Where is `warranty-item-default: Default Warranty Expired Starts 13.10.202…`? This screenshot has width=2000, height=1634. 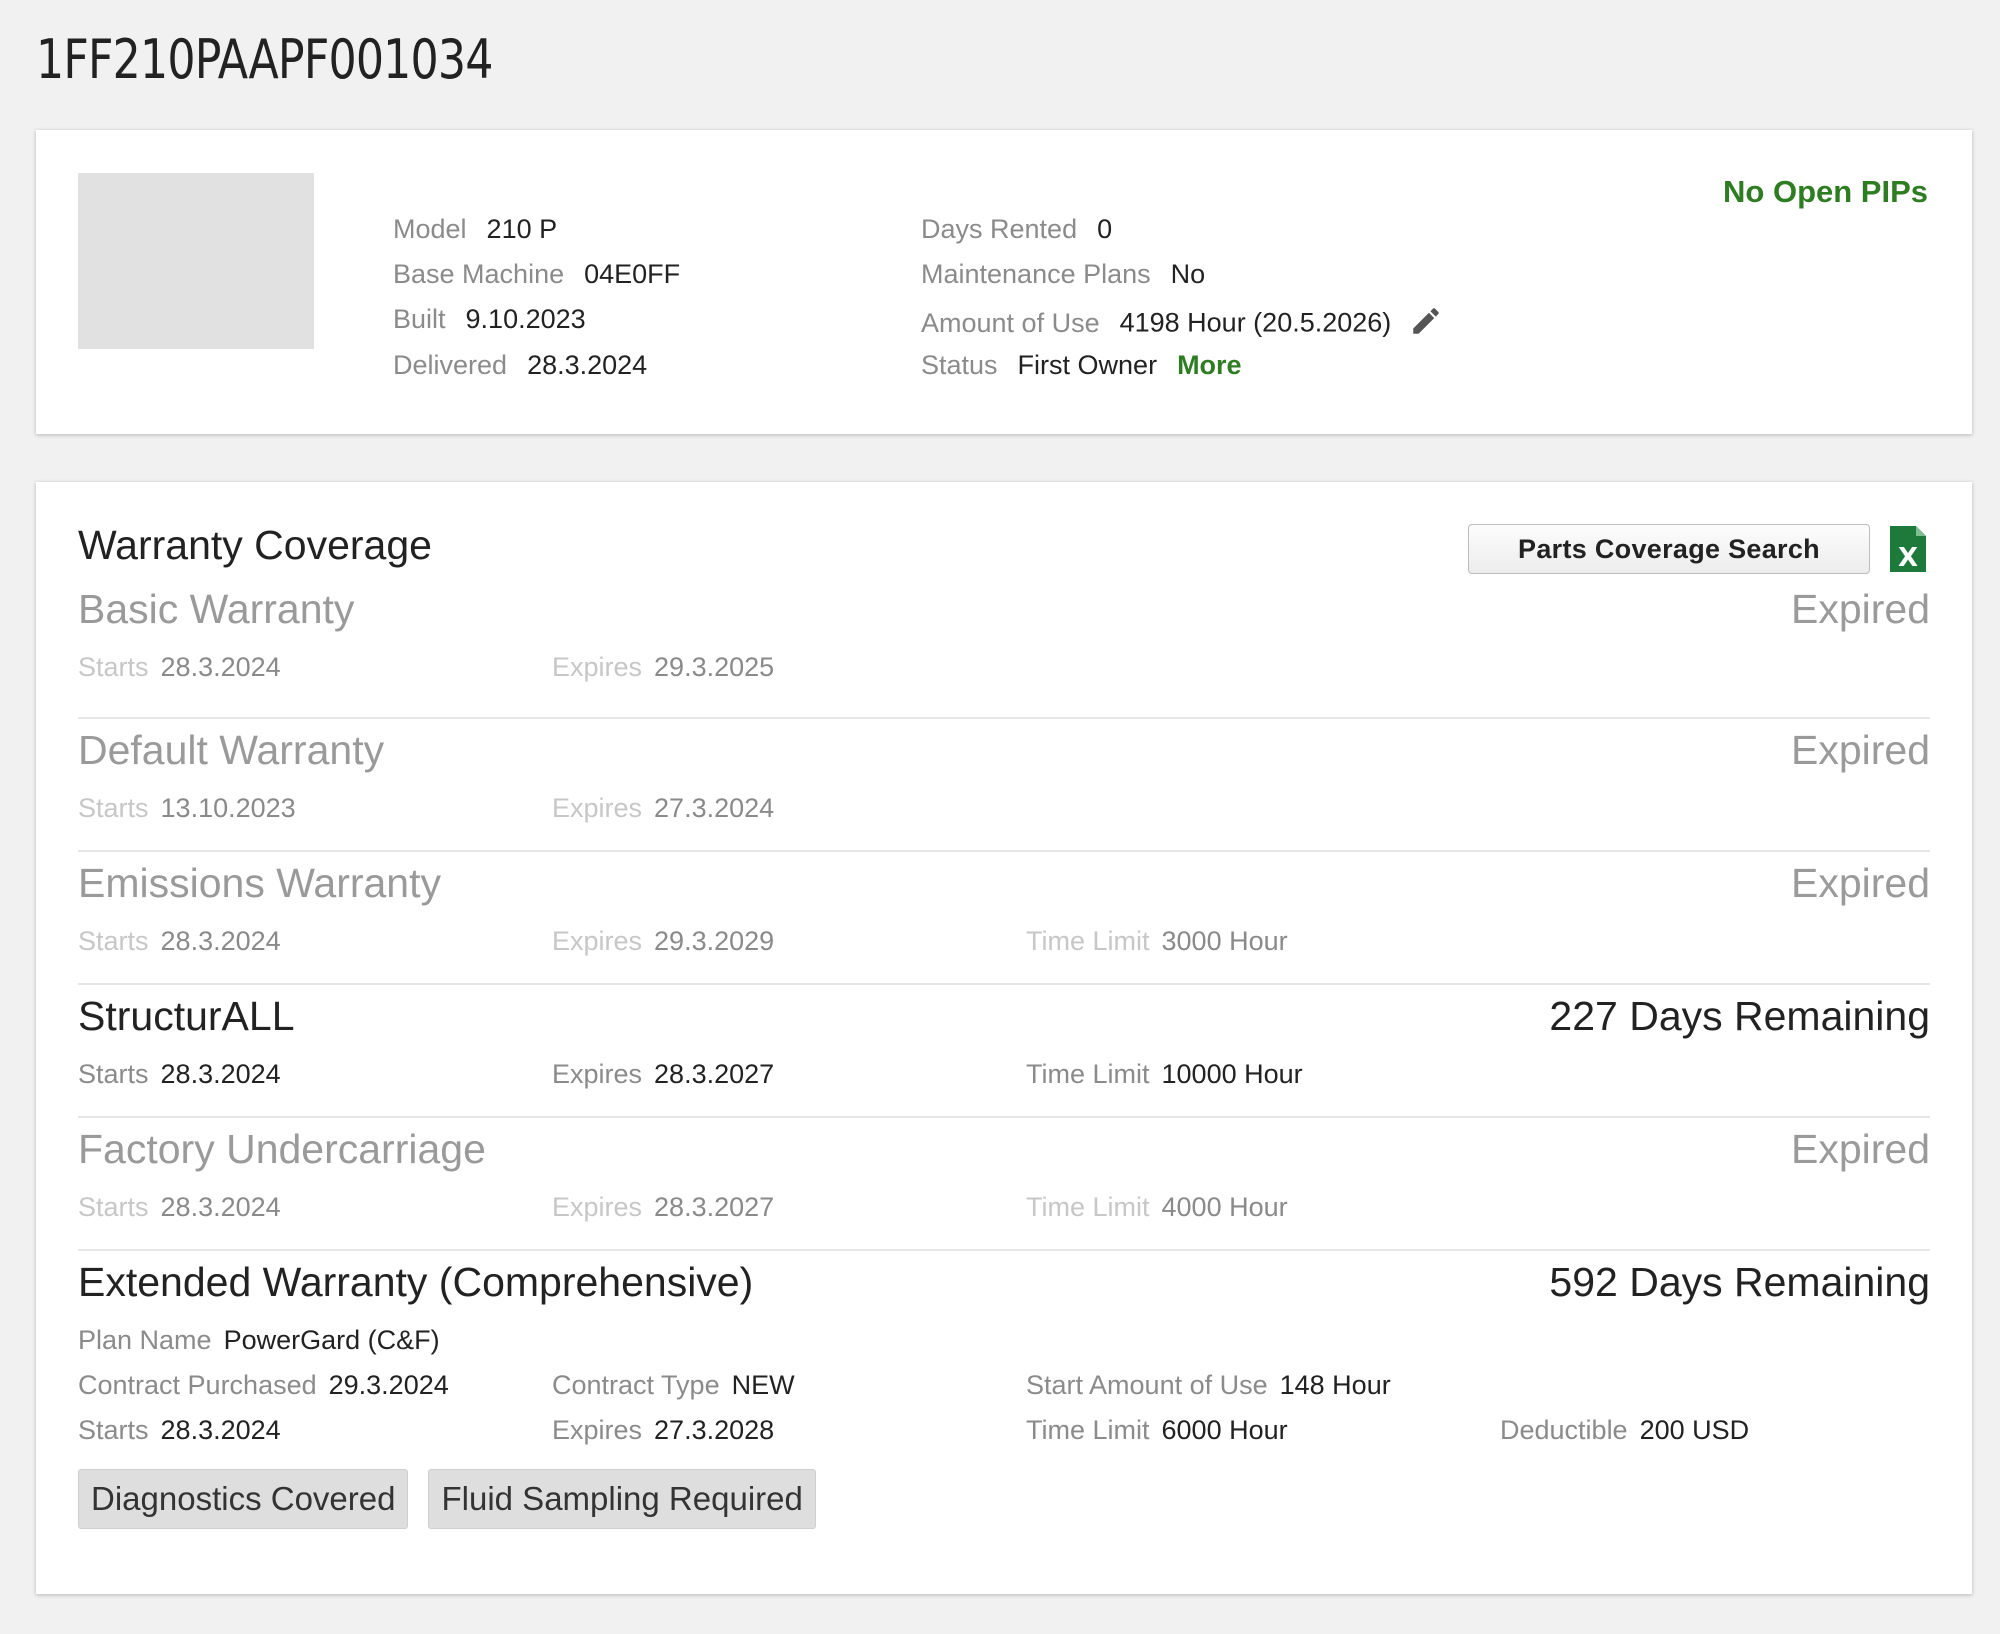
warranty-item-default: Default Warranty Expired Starts 13.10.202… is located at coordinates (1004, 785).